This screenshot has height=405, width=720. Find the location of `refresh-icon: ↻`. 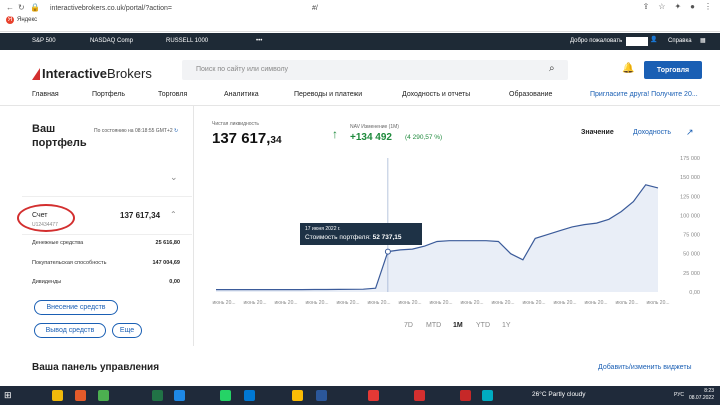

refresh-icon: ↻ is located at coordinates (176, 131).